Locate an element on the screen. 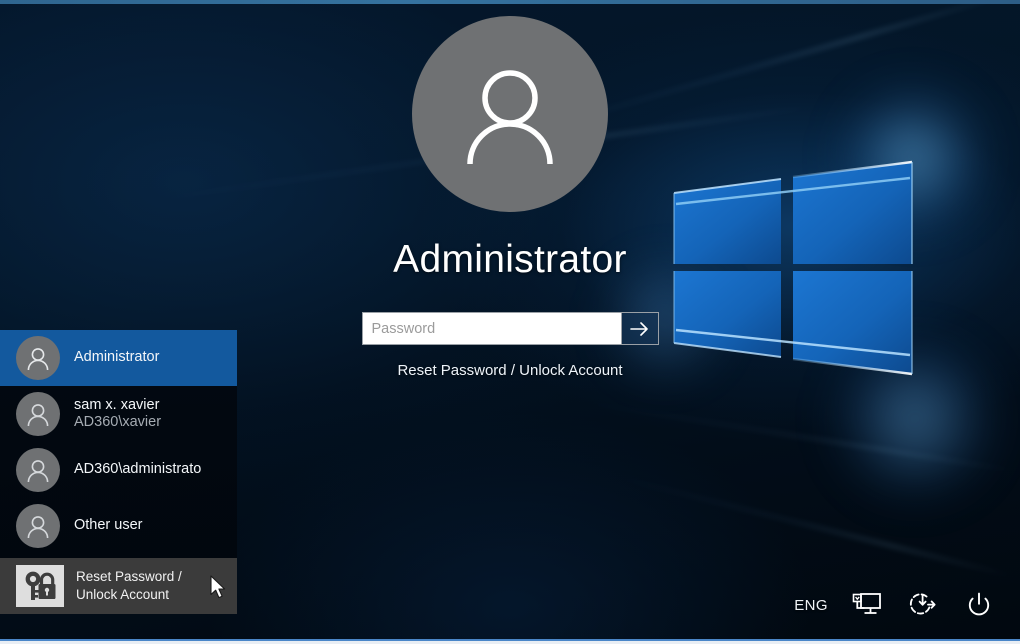 The image size is (1020, 644). lock-screen-tray: ENG is located at coordinates (895, 605).